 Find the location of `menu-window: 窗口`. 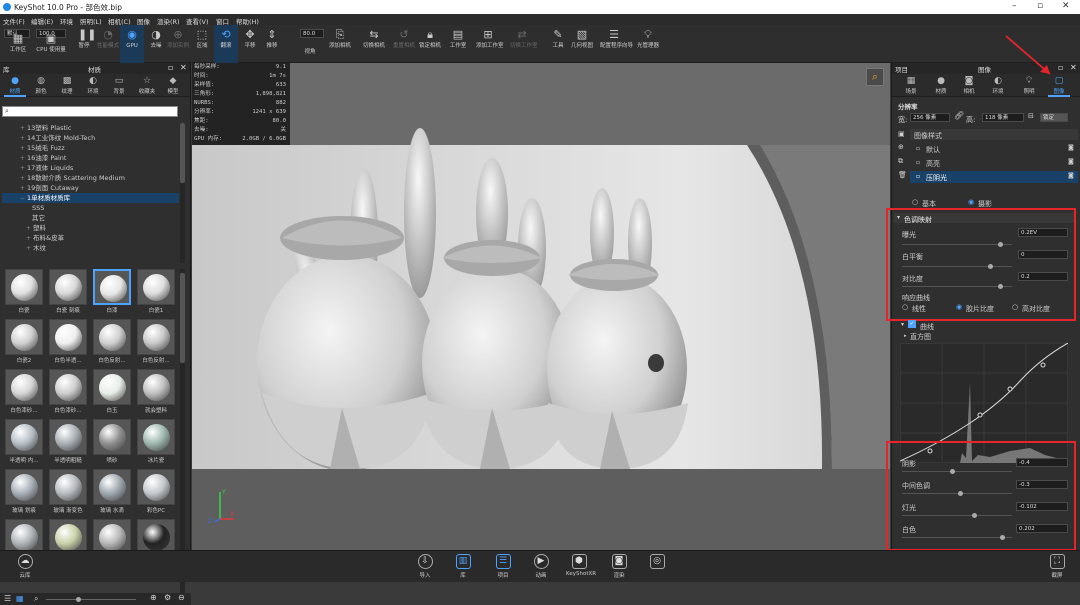

menu-window: 窗口 is located at coordinates (222, 21).